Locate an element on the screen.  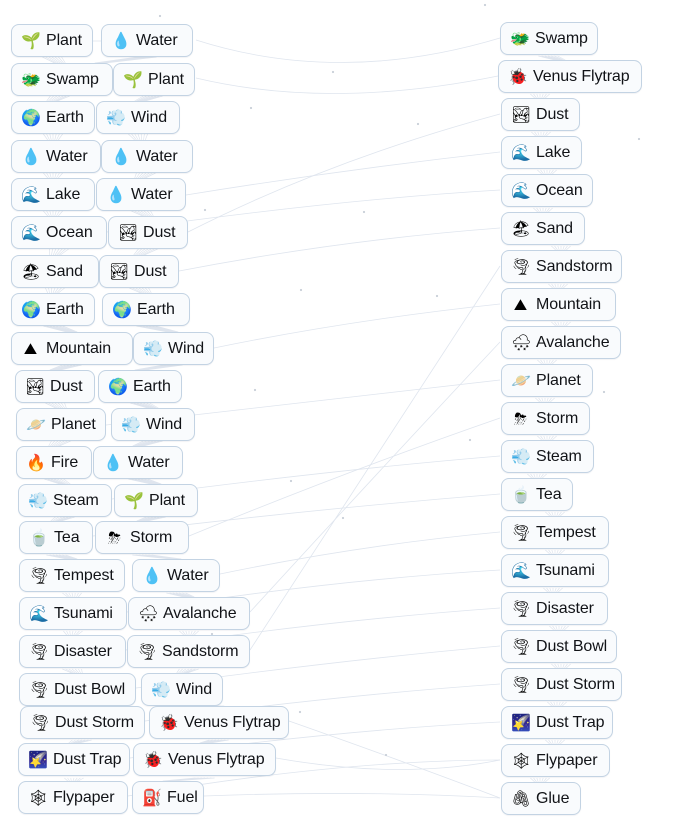
element-card-label: Earth is located at coordinates (156, 309).